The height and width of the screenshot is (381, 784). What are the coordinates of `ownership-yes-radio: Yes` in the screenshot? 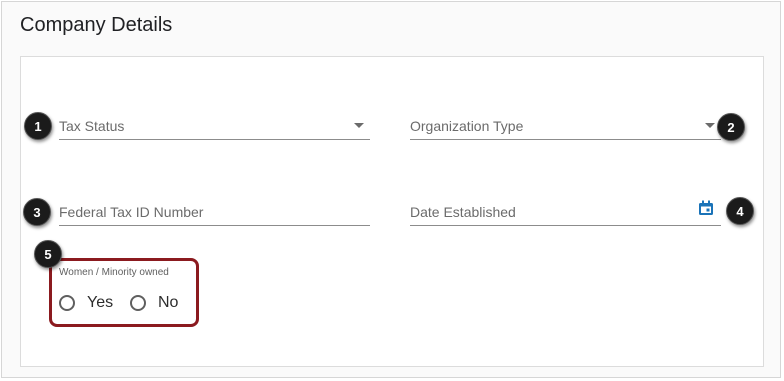 It's located at (86, 303).